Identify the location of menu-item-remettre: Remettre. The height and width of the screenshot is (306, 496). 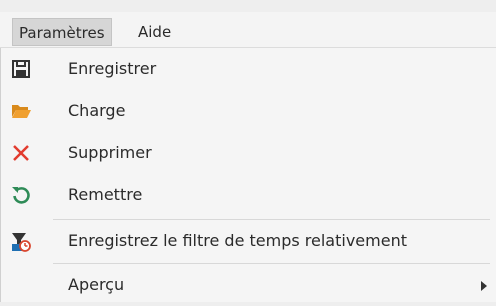
(248, 195).